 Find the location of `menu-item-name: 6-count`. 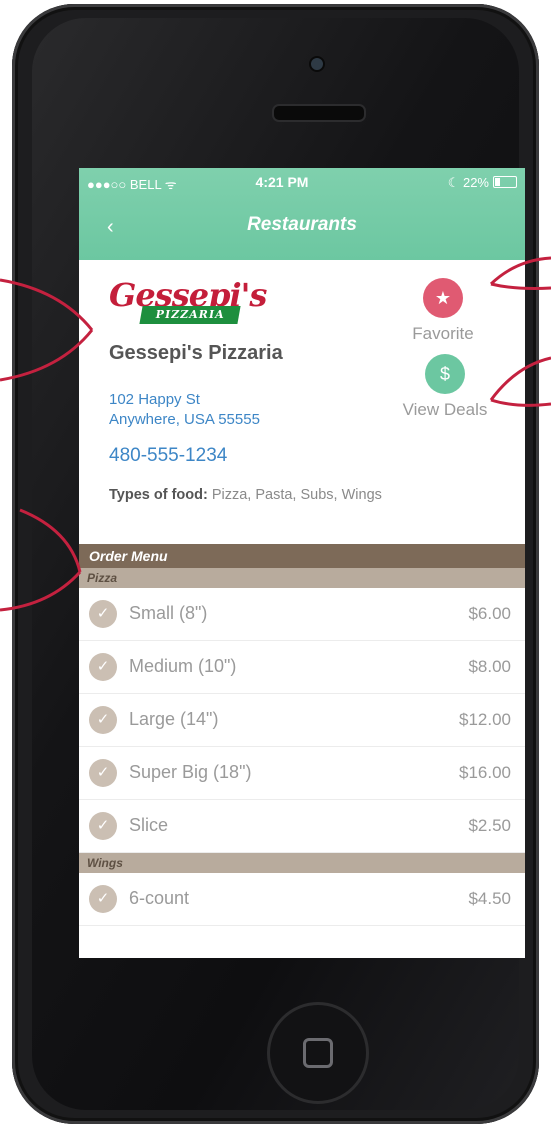

menu-item-name: 6-count is located at coordinates (159, 898).